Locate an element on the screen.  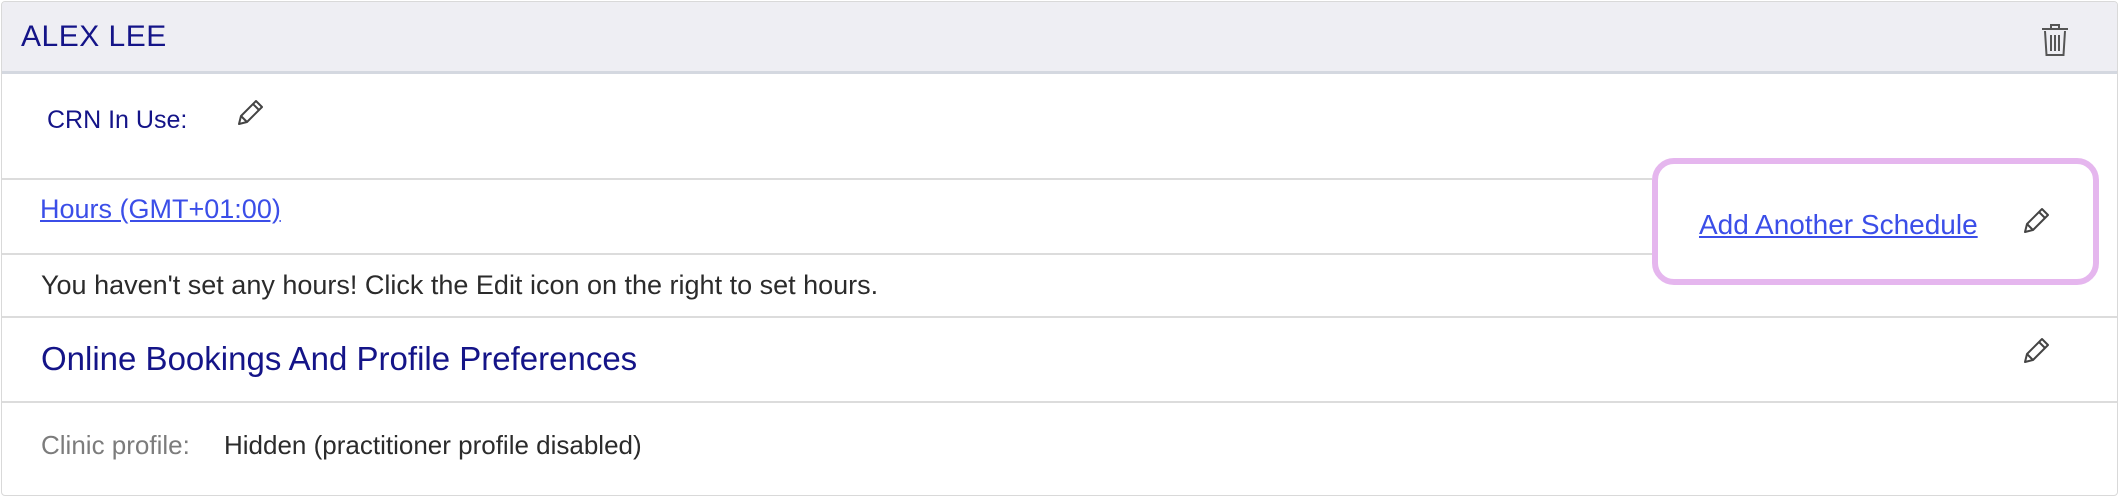
crn-label: CRN In Use: is located at coordinates (117, 120).